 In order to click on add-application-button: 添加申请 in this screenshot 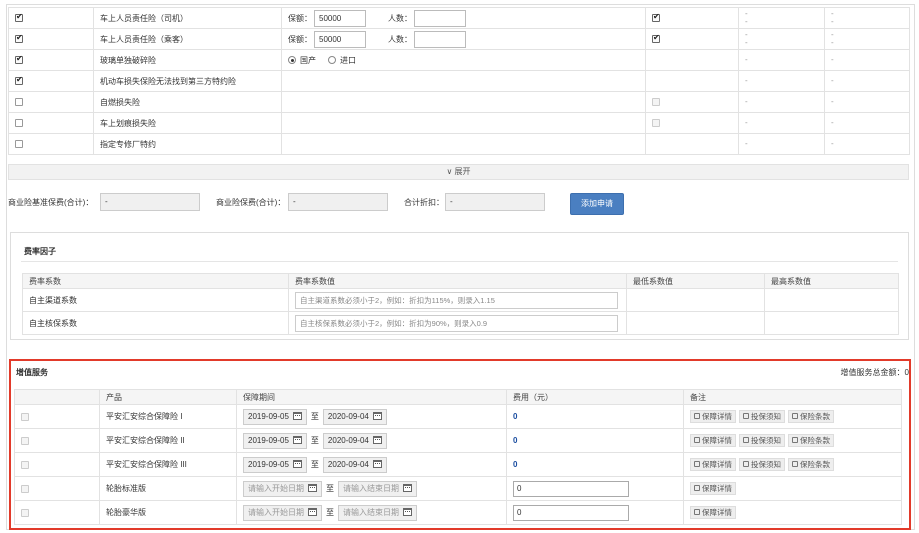, I will do `click(597, 204)`.